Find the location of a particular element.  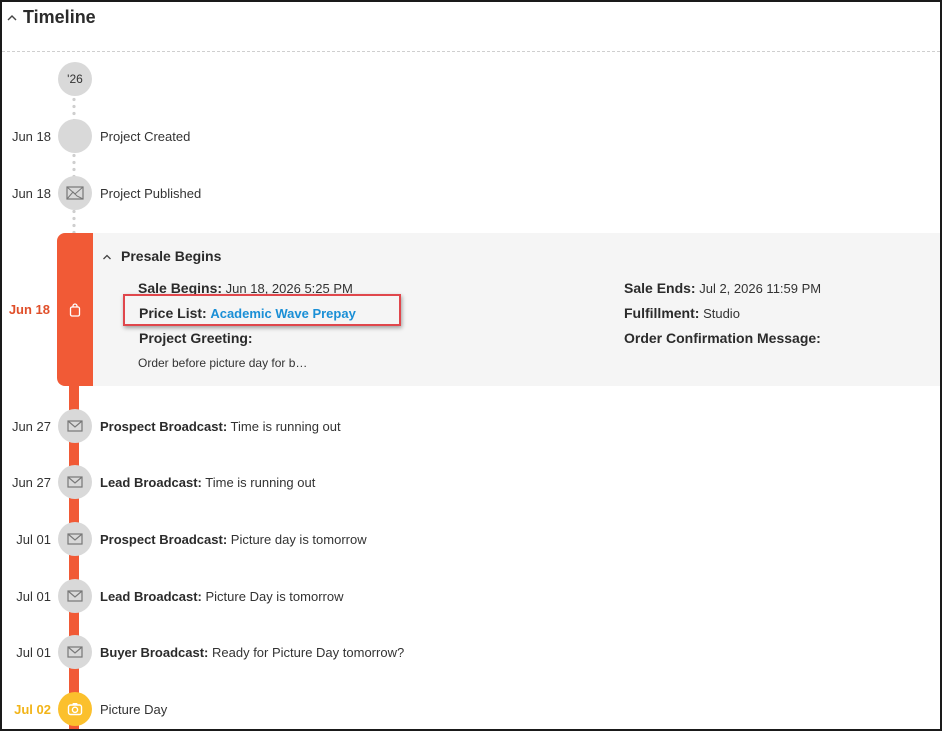

image-icon is located at coordinates (75, 193).